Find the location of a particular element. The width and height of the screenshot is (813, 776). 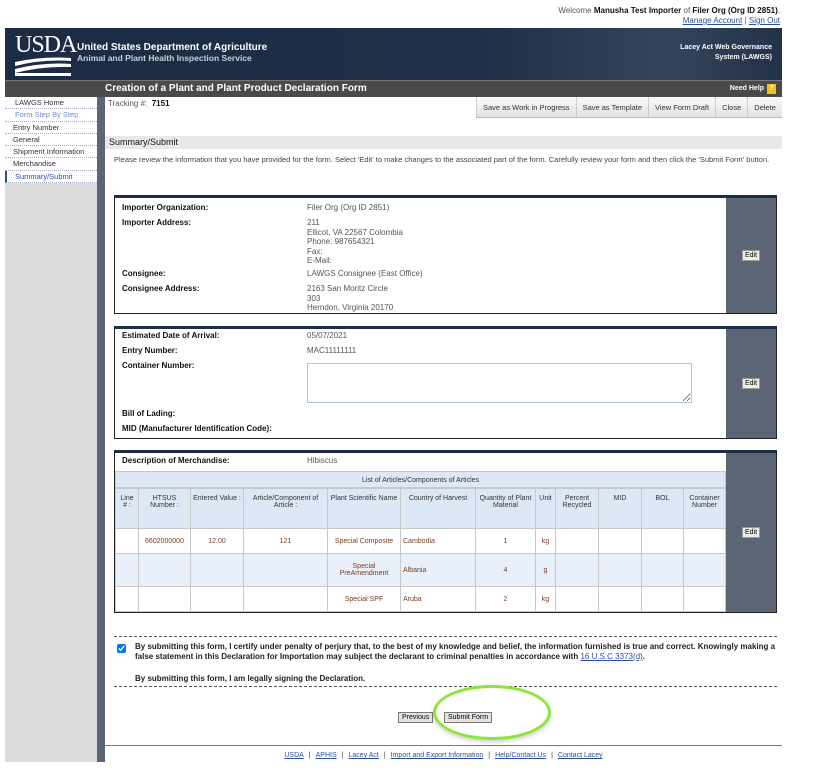

table-cell: Aruba is located at coordinates (438, 599).